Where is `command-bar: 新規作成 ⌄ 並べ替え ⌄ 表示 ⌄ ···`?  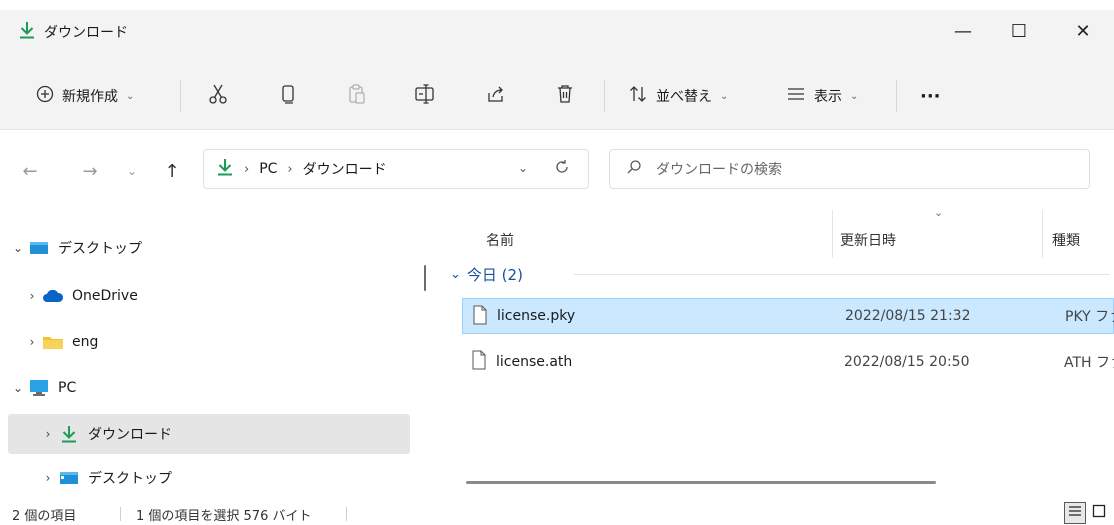
command-bar: 新規作成 ⌄ 並べ替え ⌄ 表示 ⌄ ··· is located at coordinates (557, 96).